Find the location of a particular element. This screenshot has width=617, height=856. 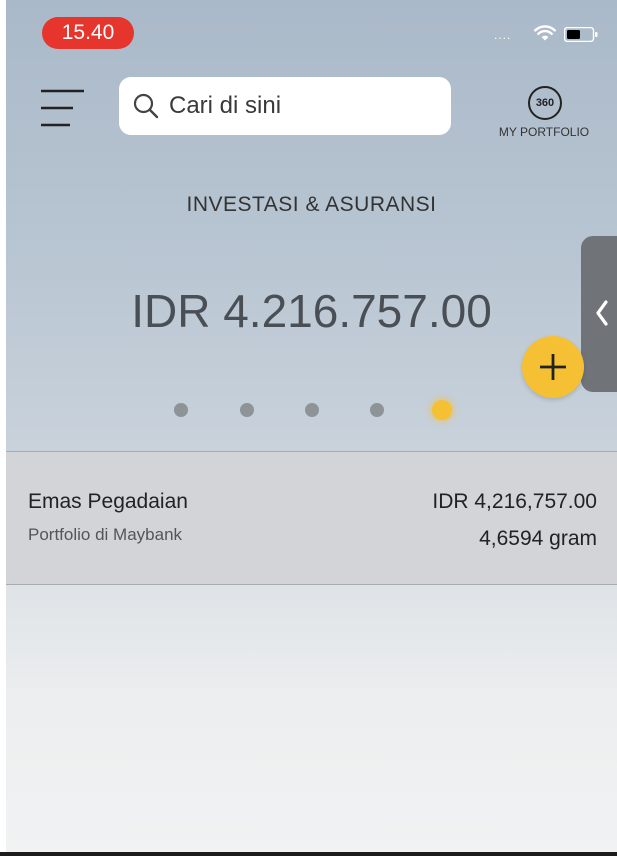

add-button is located at coordinates (553, 367).